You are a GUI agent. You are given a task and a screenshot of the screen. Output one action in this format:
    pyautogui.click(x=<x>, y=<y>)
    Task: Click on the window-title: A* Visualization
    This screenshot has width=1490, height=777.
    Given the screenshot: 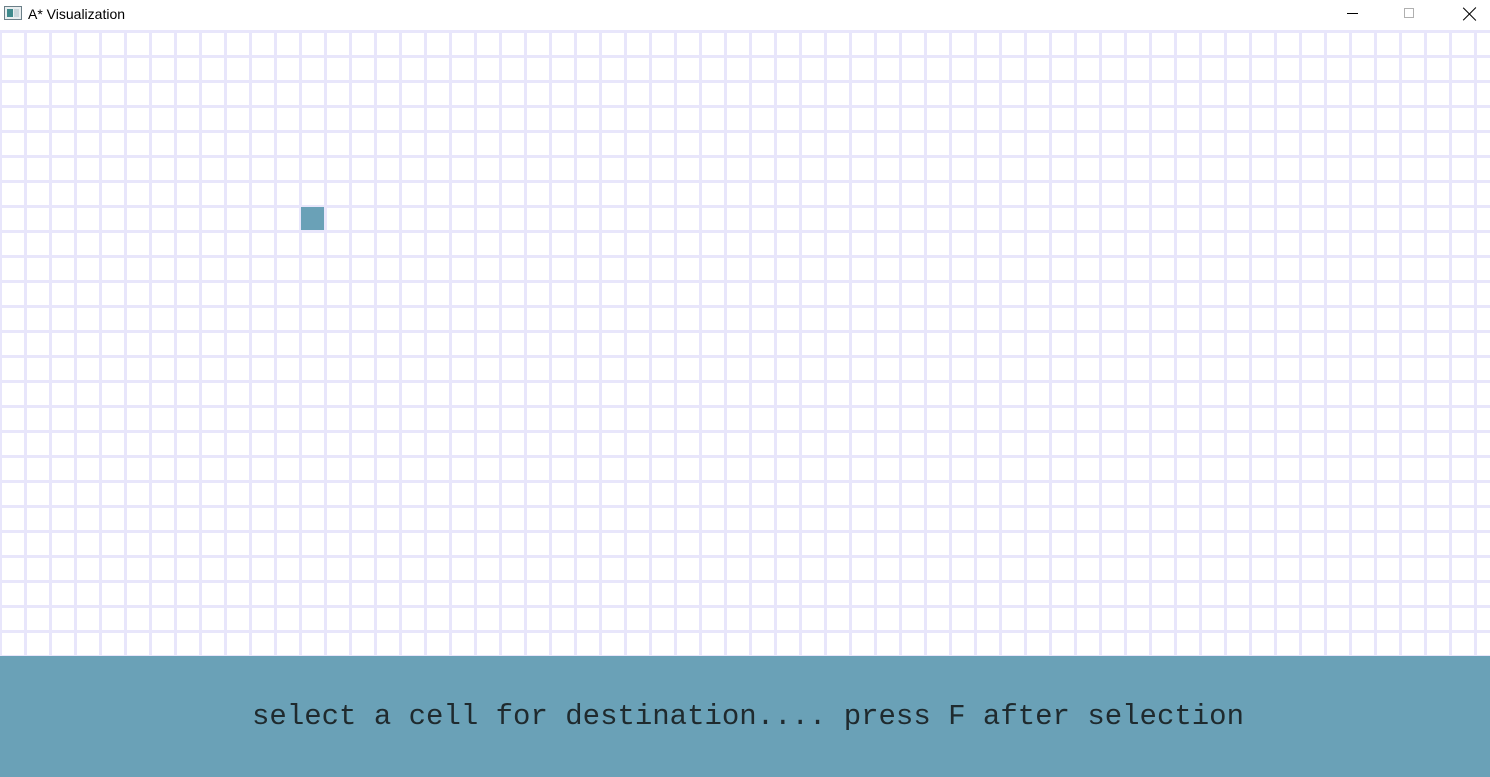 What is the action you would take?
    pyautogui.click(x=77, y=14)
    